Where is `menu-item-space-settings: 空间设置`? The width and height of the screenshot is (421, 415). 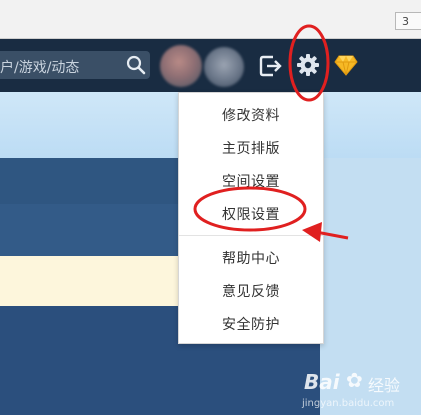 menu-item-space-settings: 空间设置 is located at coordinates (251, 181).